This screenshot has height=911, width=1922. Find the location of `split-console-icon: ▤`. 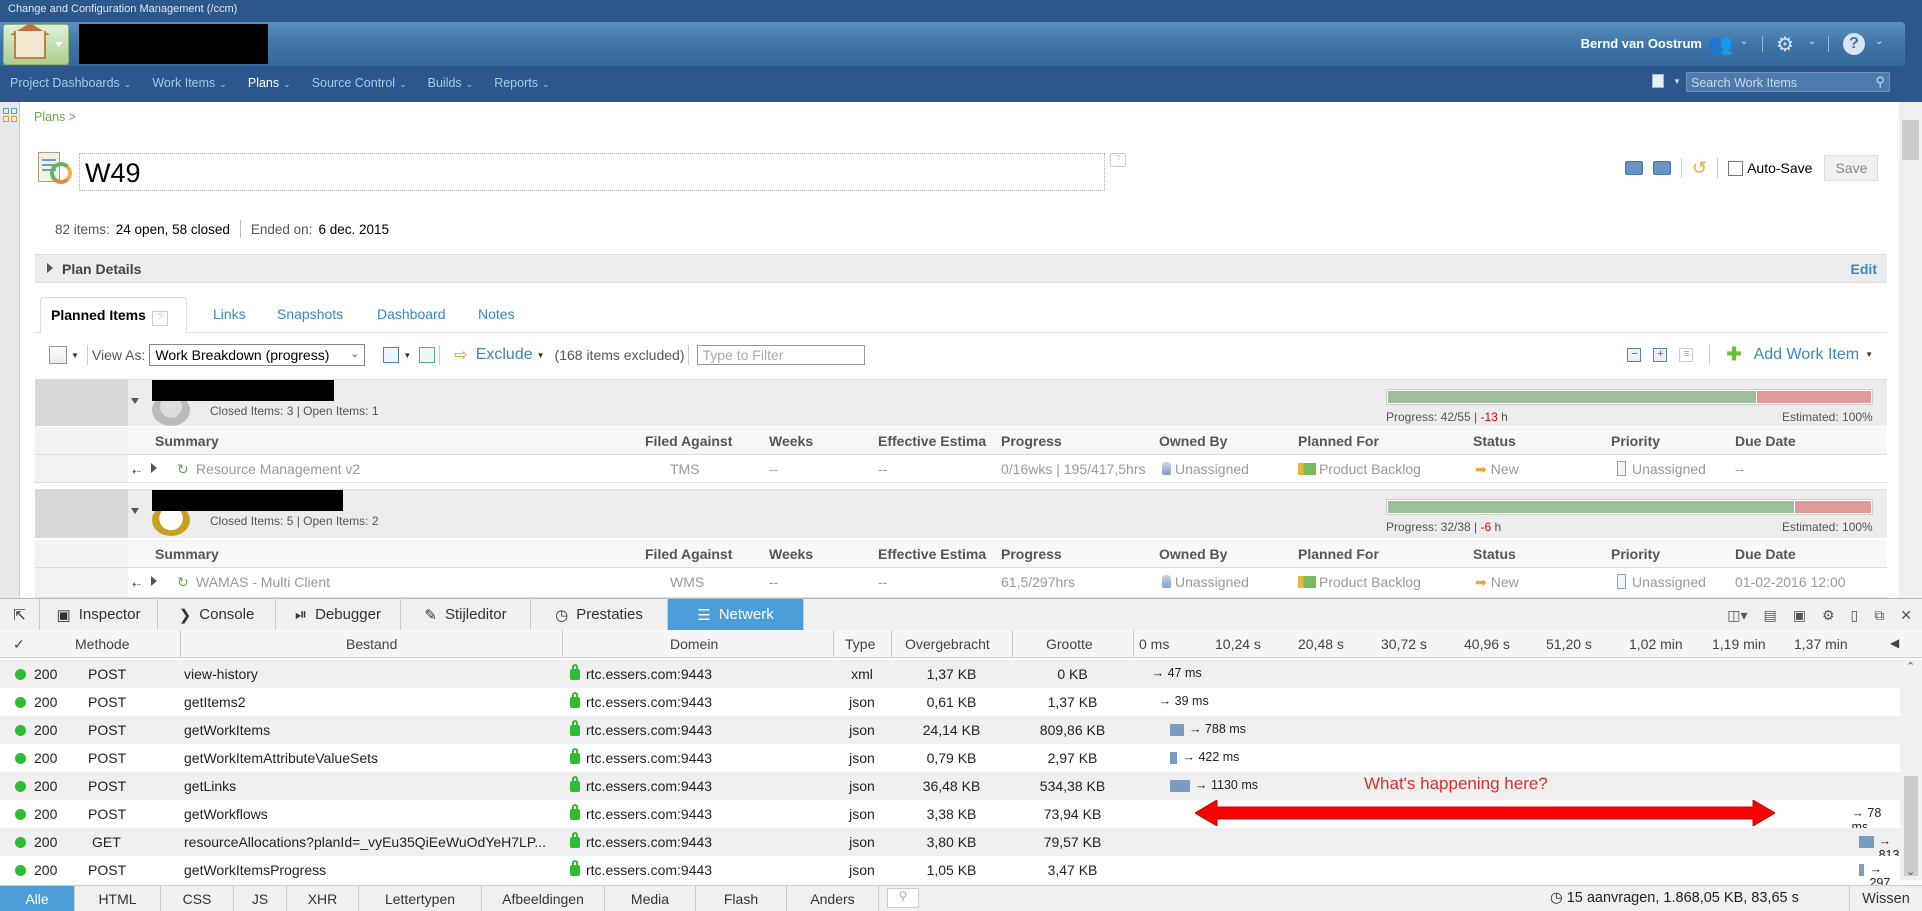

split-console-icon: ▤ is located at coordinates (1770, 615).